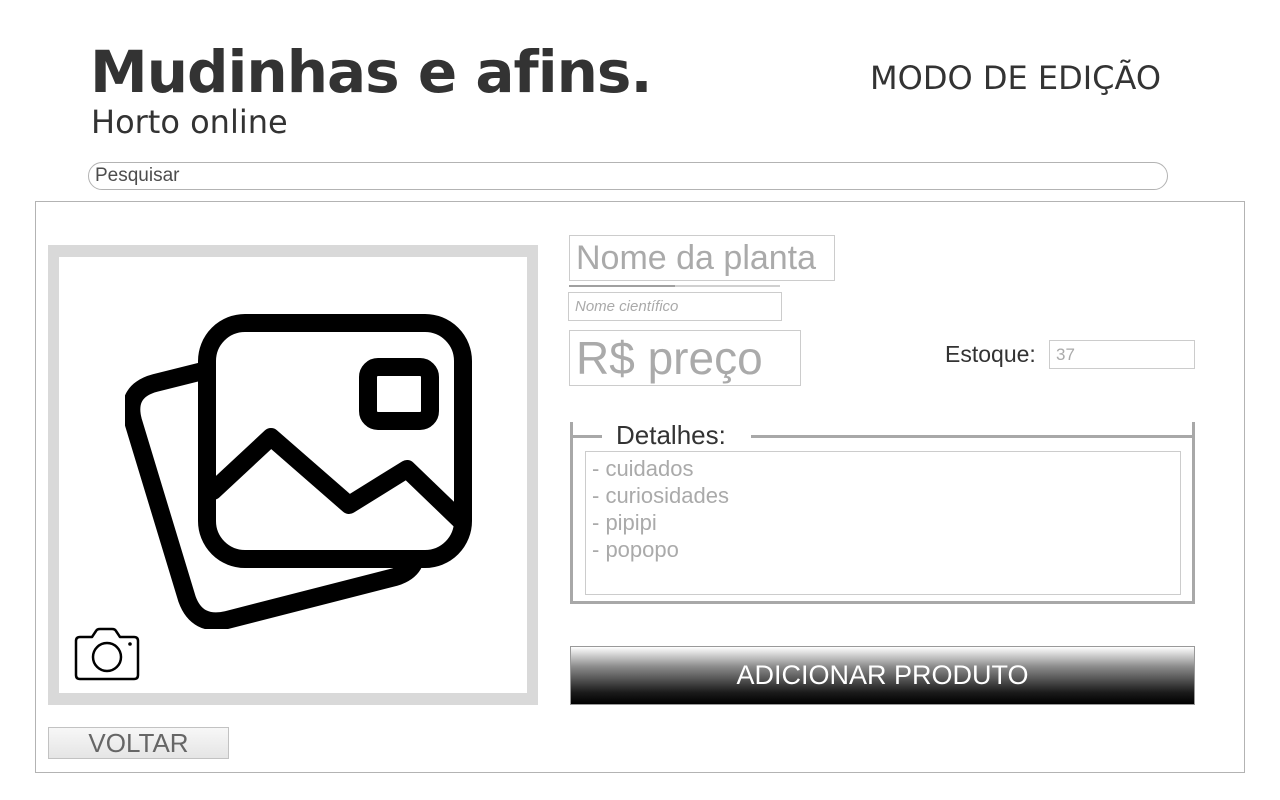 The height and width of the screenshot is (800, 1280). I want to click on plant-name-input, so click(702, 258).